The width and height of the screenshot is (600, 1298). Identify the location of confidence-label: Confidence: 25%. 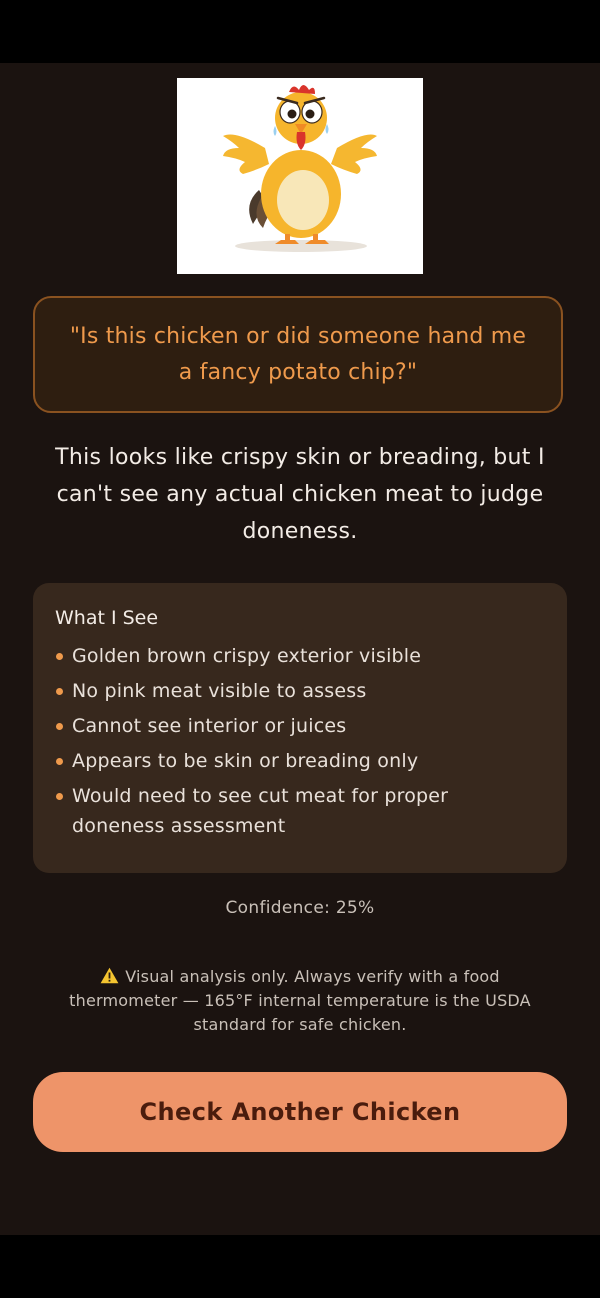
(300, 908).